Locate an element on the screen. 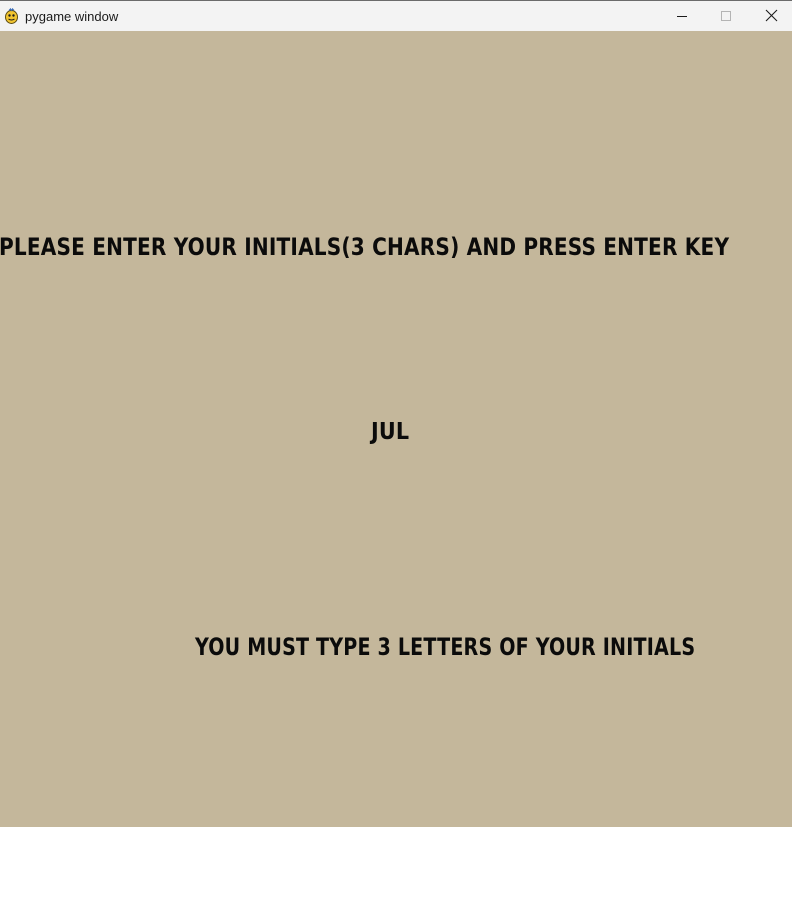 The height and width of the screenshot is (903, 792). window-title: pygame window is located at coordinates (72, 16).